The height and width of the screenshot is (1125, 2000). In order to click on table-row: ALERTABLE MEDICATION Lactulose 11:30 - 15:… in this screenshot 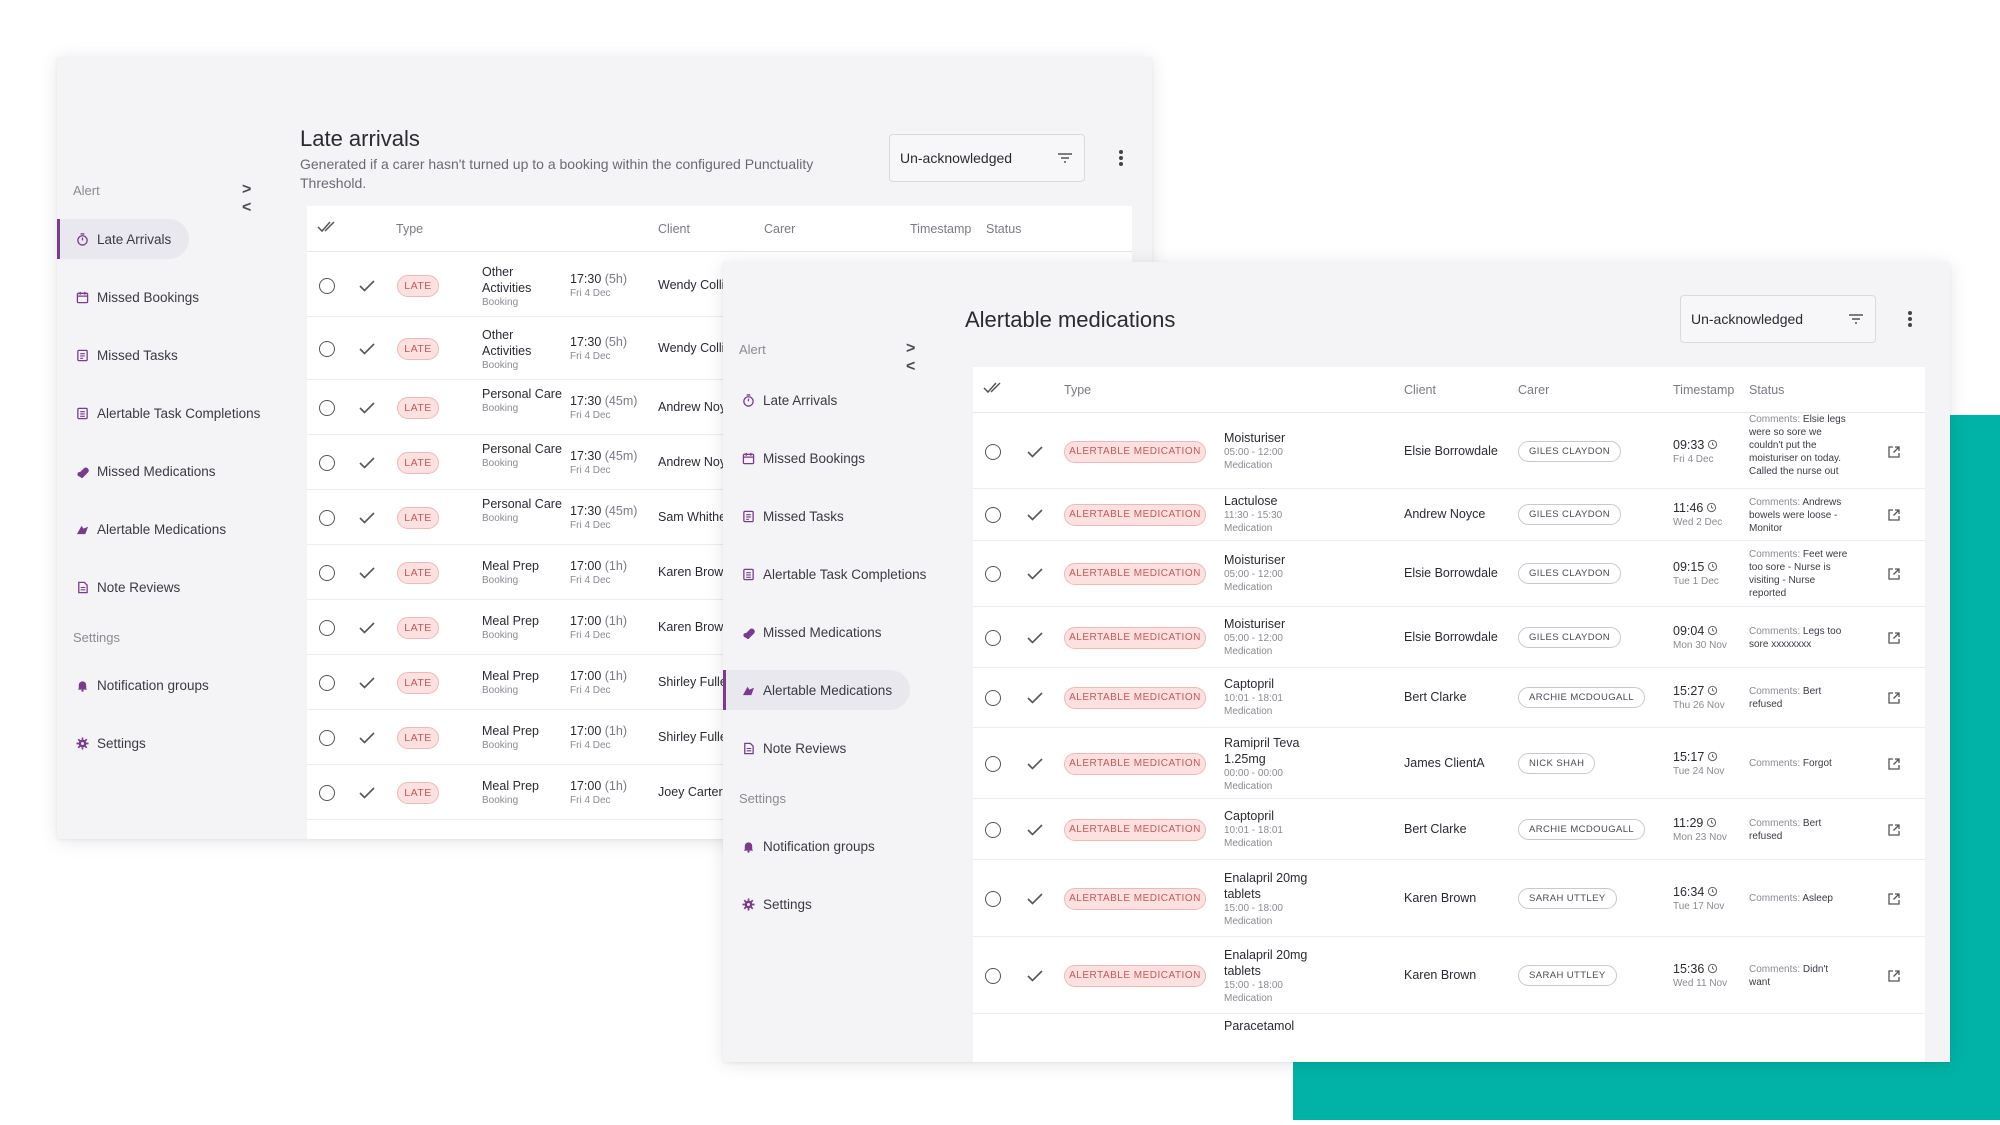, I will do `click(1449, 515)`.